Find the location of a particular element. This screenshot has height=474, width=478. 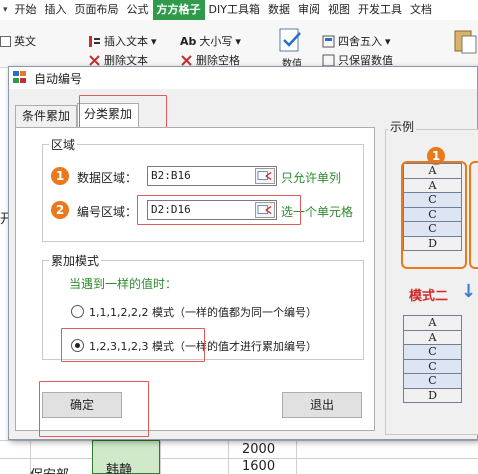

delete-space-button: 删除空格 is located at coordinates (210, 60).